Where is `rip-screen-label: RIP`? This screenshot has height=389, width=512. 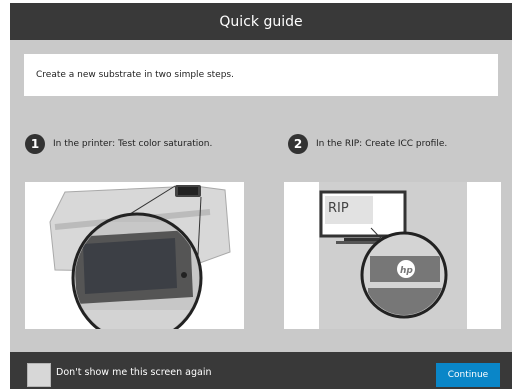 rip-screen-label: RIP is located at coordinates (338, 208).